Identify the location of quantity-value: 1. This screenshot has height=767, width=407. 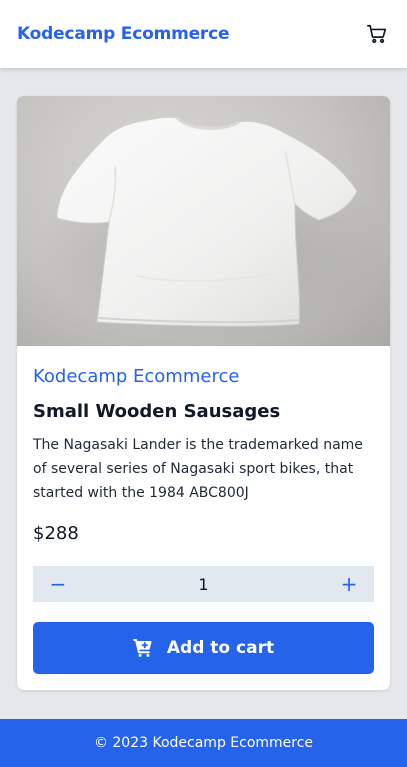
(203, 584).